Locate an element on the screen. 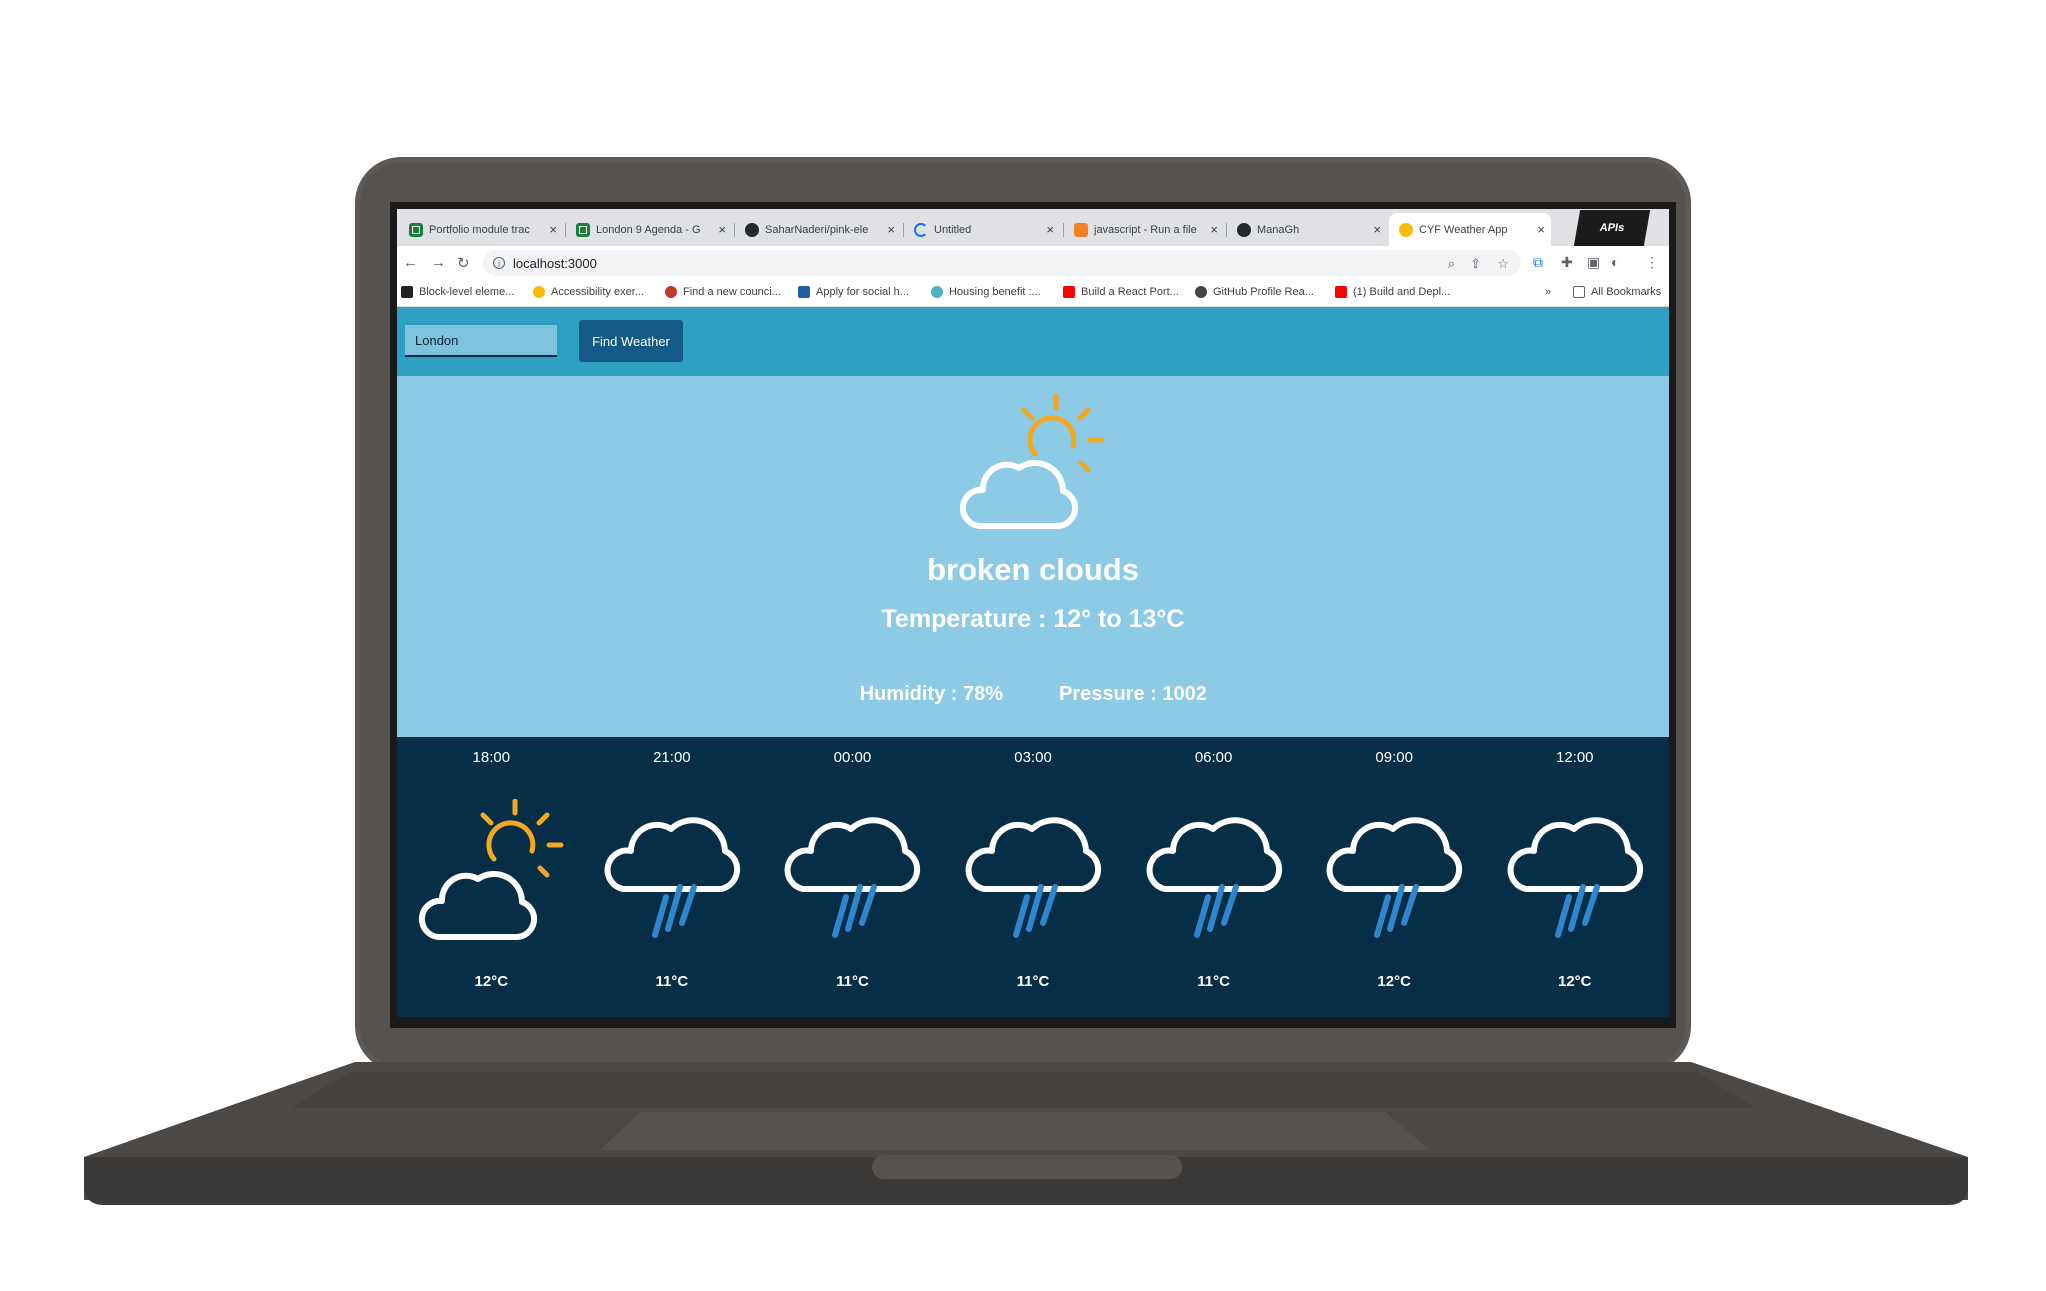  badge-text: APIs is located at coordinates (1612, 228).